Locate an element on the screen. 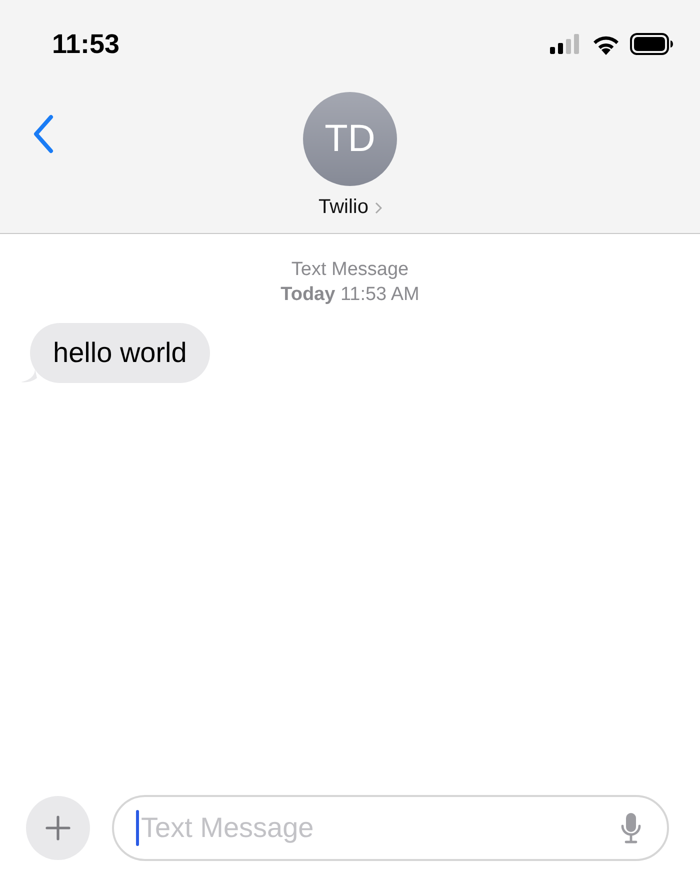  wifi-icon is located at coordinates (606, 44).